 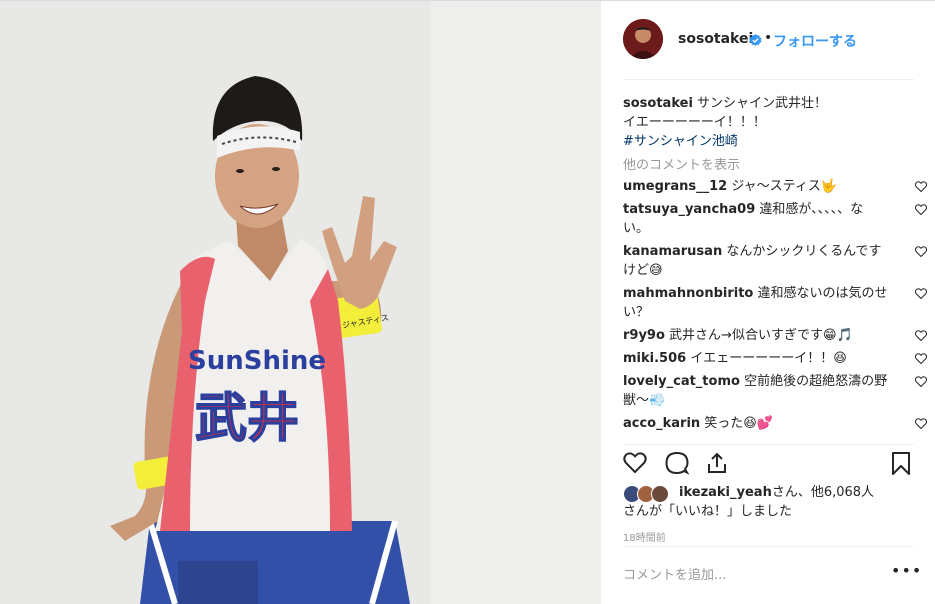 I want to click on likes-username: ikezaki_yeah, so click(x=725, y=492).